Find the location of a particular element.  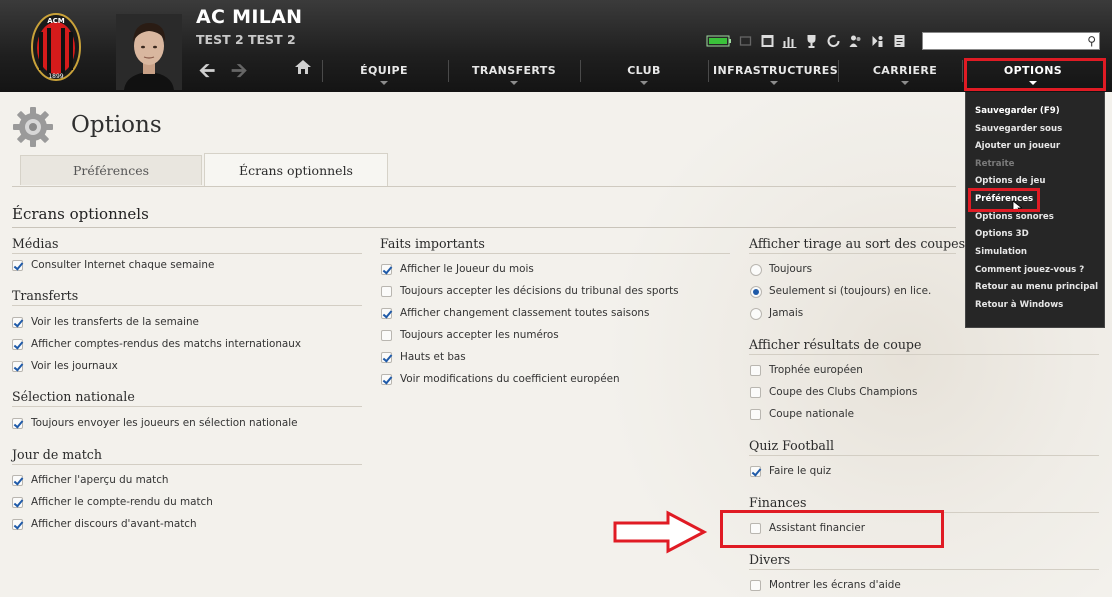

menu-item-simulation: Simulation is located at coordinates (1001, 252).